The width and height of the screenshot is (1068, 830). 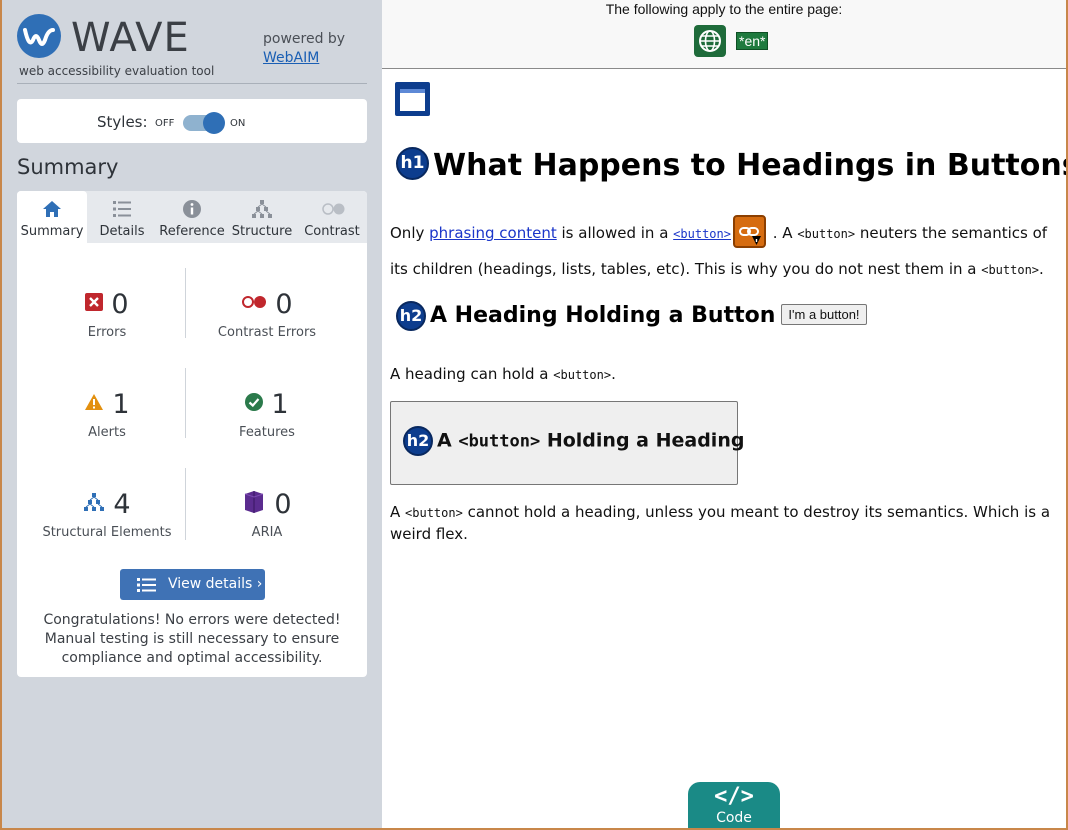 What do you see at coordinates (121, 404) in the screenshot?
I see `alerts-count: 1` at bounding box center [121, 404].